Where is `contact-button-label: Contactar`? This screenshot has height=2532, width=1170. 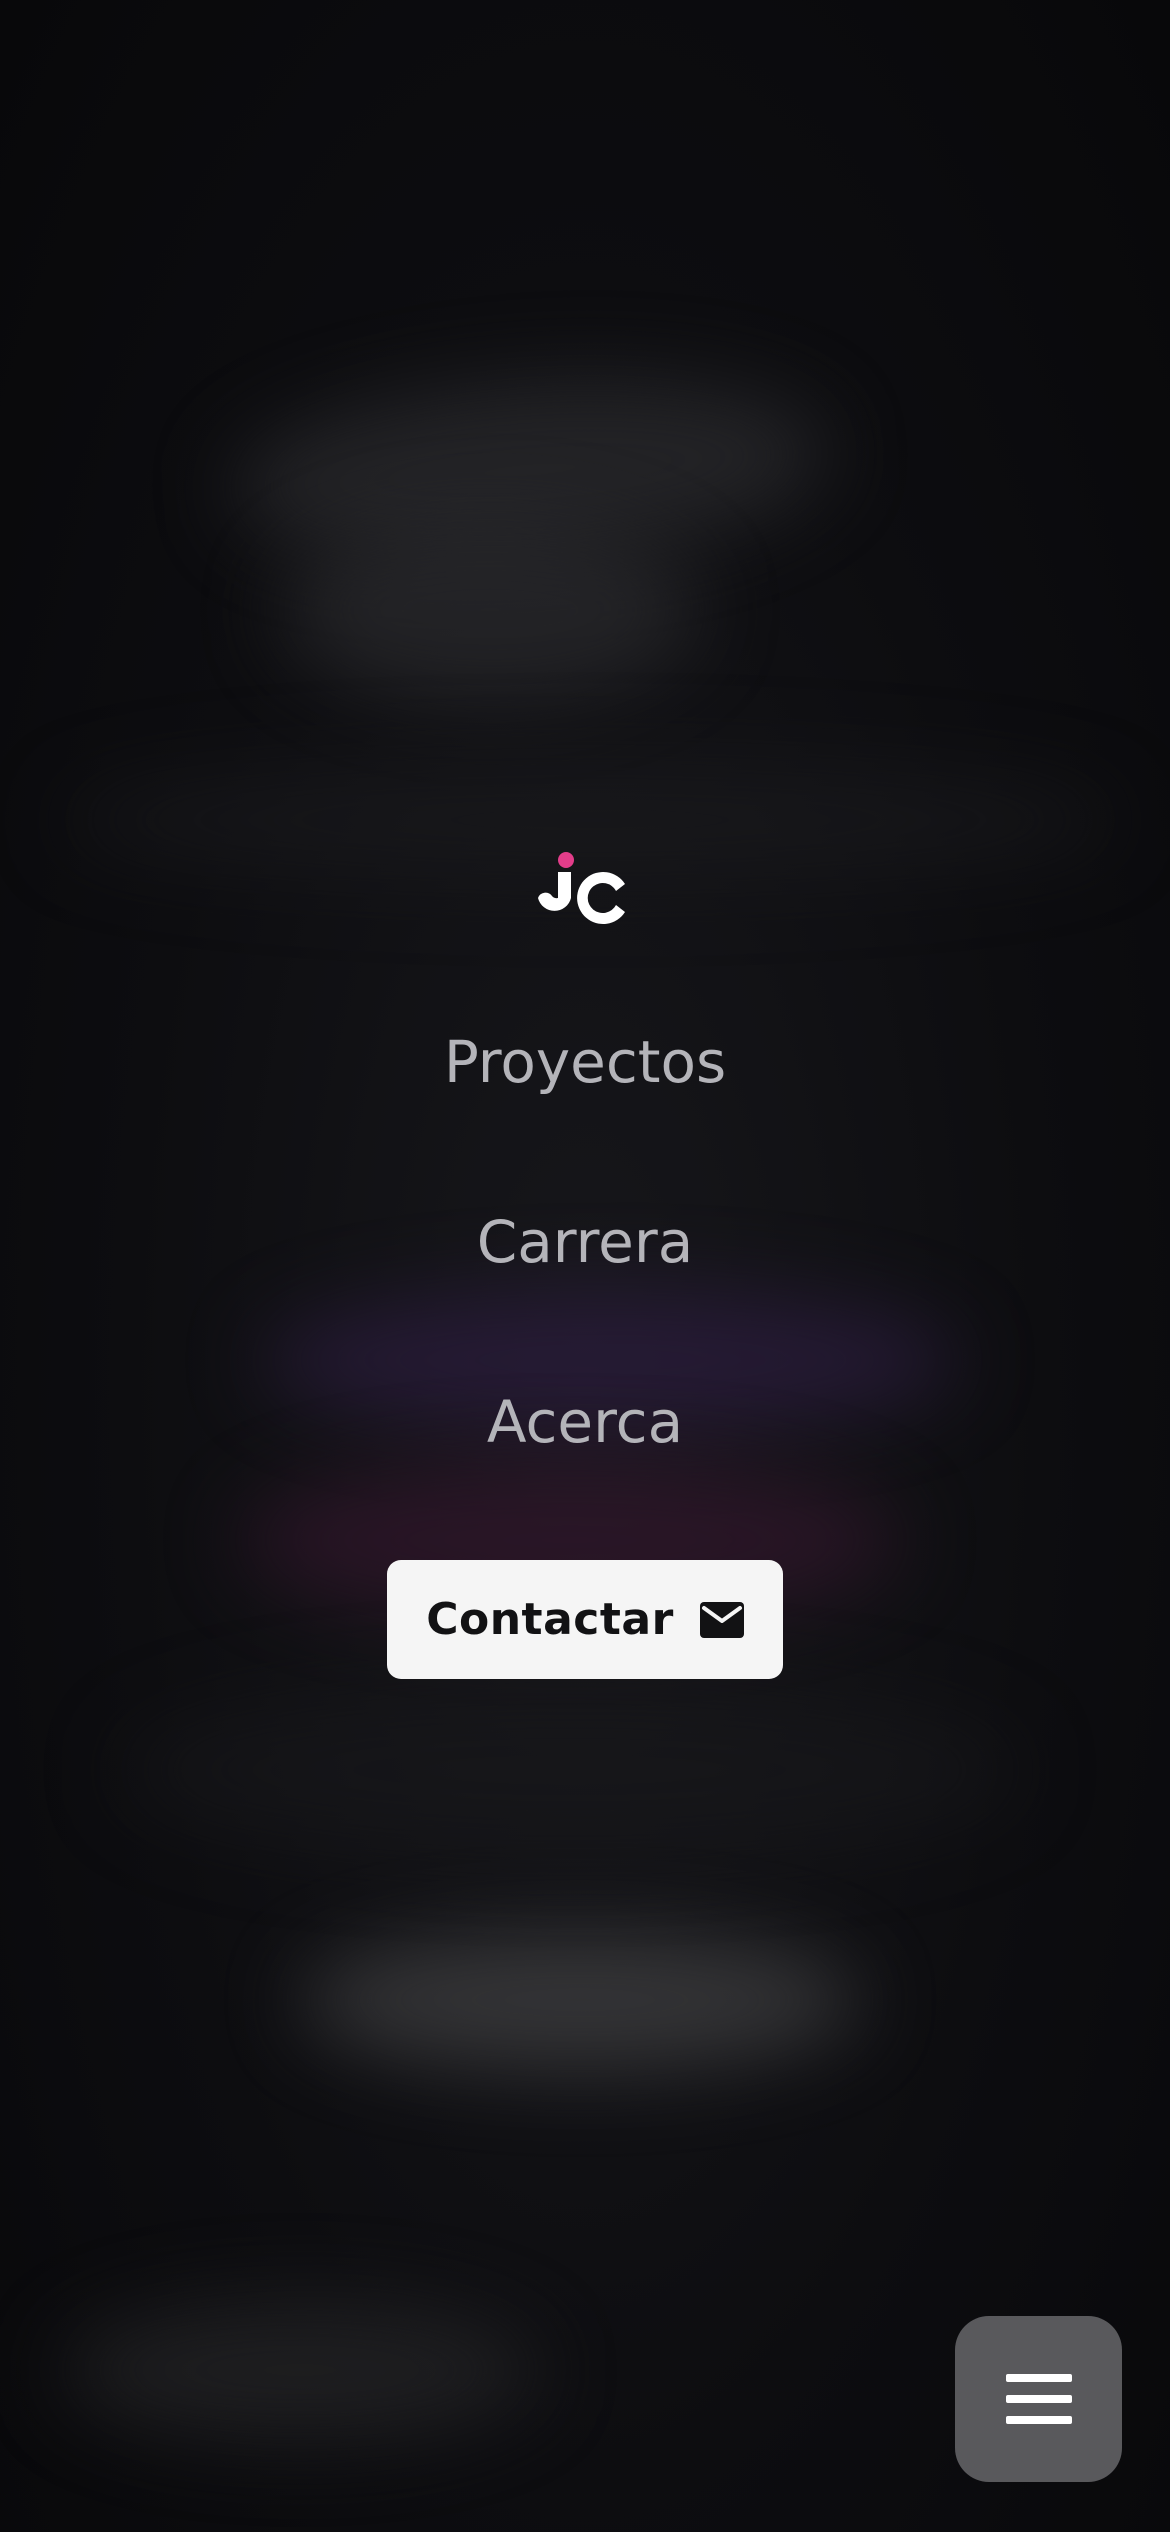 contact-button-label: Contactar is located at coordinates (550, 1619).